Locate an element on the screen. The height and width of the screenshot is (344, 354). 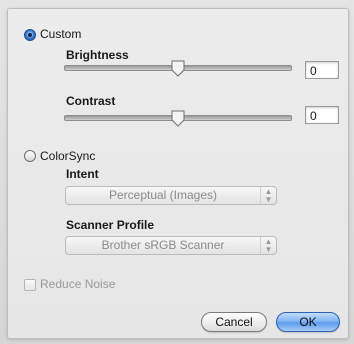
colorsync-radio is located at coordinates (30, 156).